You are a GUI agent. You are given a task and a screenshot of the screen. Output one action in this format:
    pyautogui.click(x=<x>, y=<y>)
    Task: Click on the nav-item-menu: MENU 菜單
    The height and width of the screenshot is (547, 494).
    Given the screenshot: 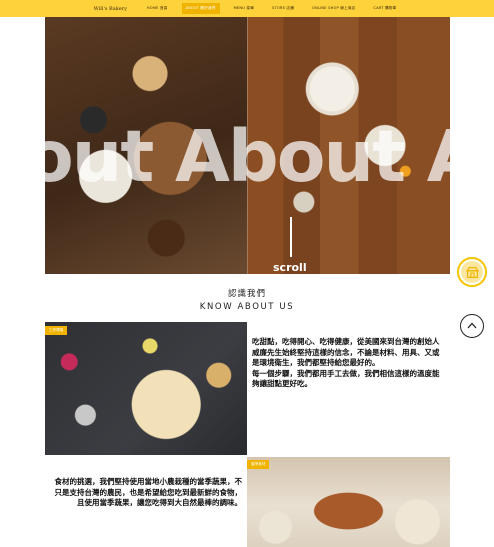 What is the action you would take?
    pyautogui.click(x=244, y=8)
    